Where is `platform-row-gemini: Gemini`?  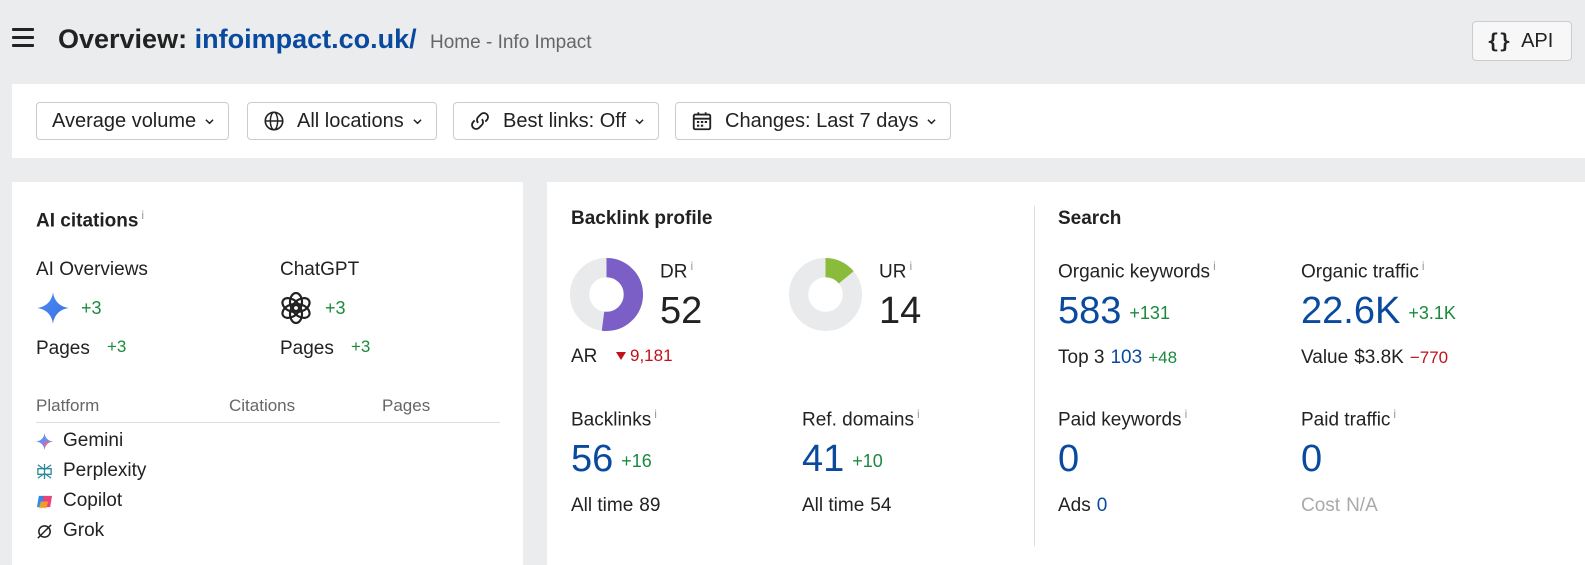
platform-row-gemini: Gemini is located at coordinates (79, 441).